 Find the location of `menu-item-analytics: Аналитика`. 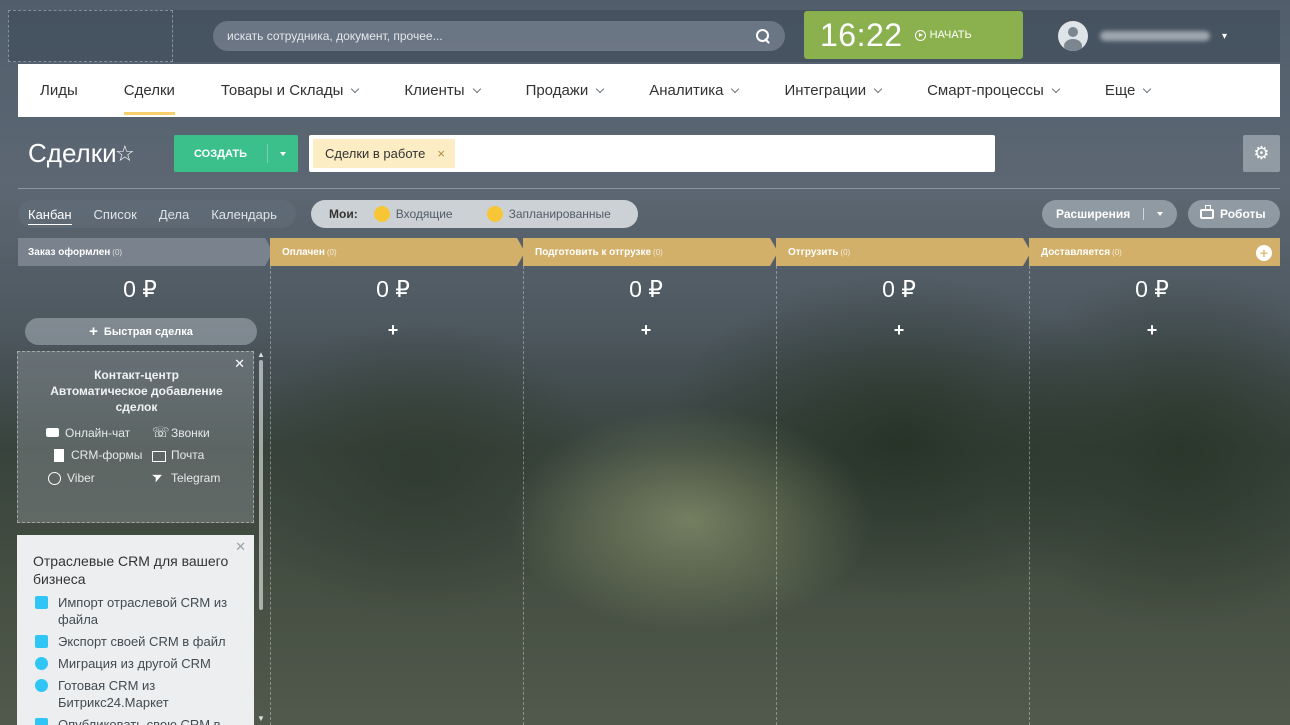

menu-item-analytics: Аналитика is located at coordinates (694, 90).